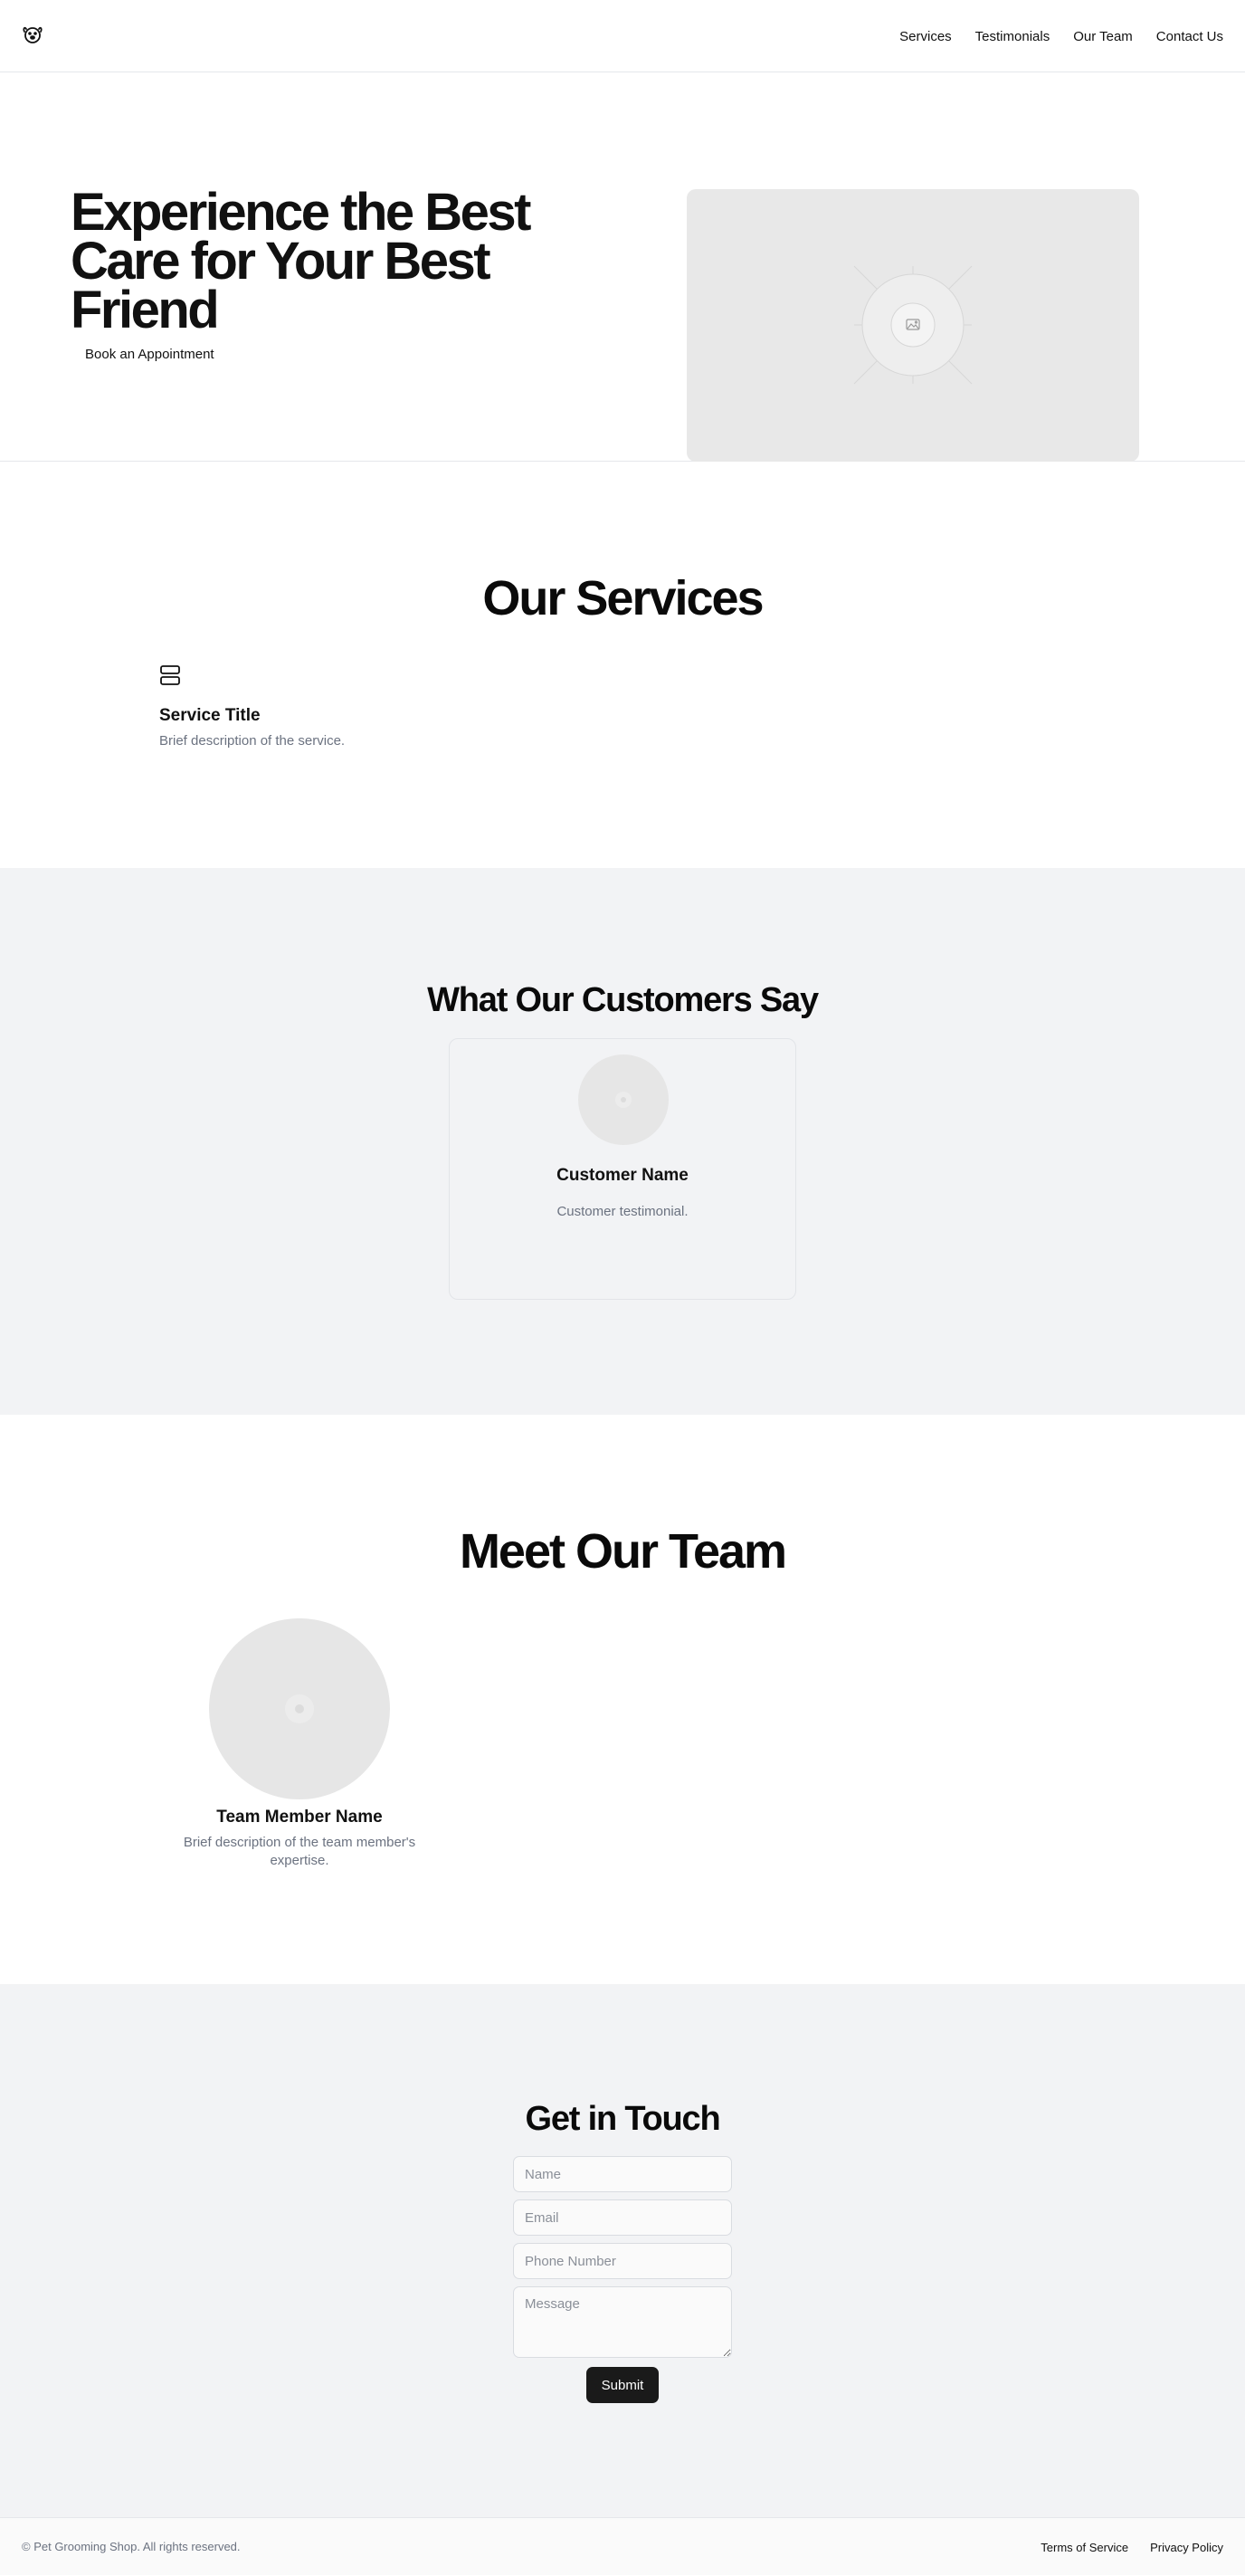  What do you see at coordinates (623, 1551) in the screenshot?
I see `team-title: Meet Our Team` at bounding box center [623, 1551].